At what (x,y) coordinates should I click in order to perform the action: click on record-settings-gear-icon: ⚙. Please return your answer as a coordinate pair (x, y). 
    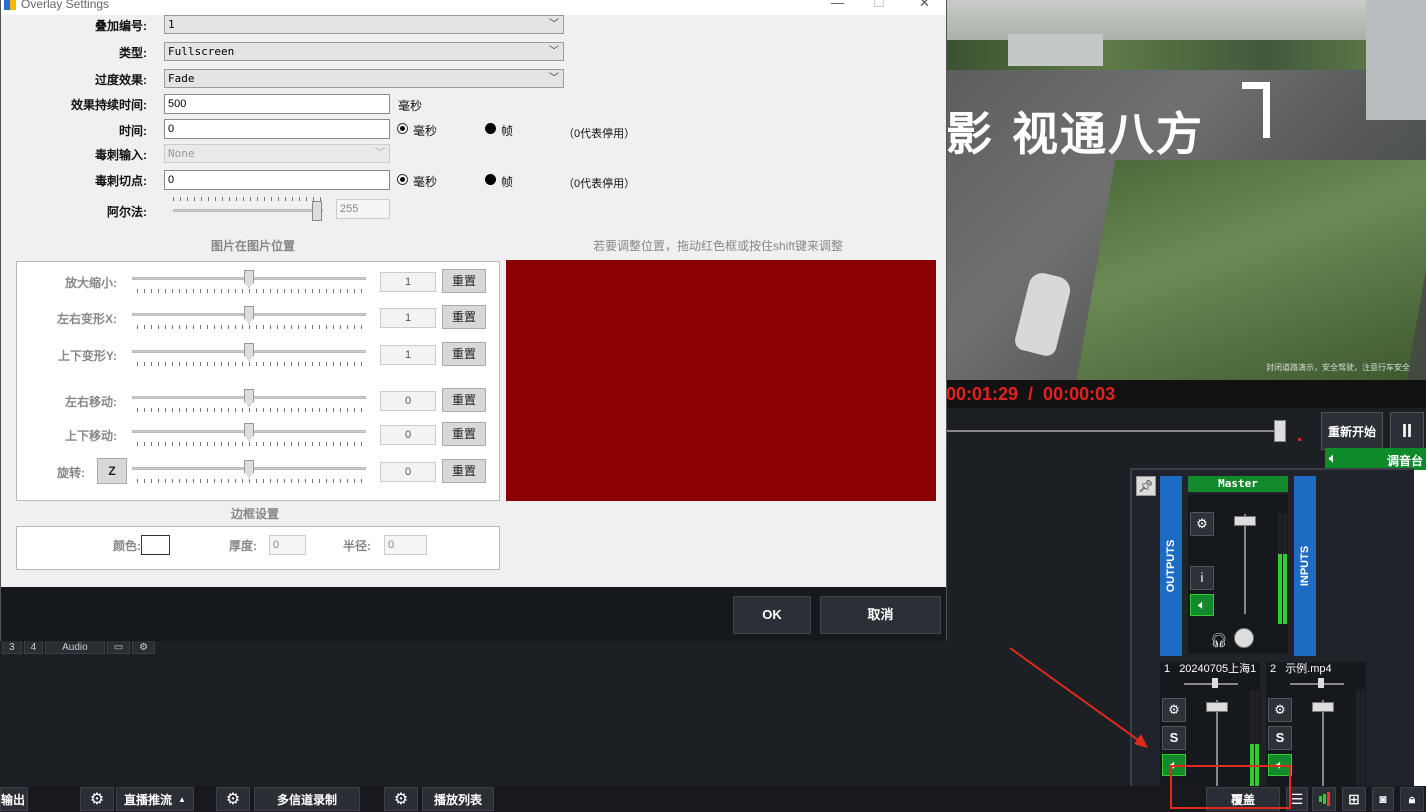
    Looking at the image, I should click on (233, 799).